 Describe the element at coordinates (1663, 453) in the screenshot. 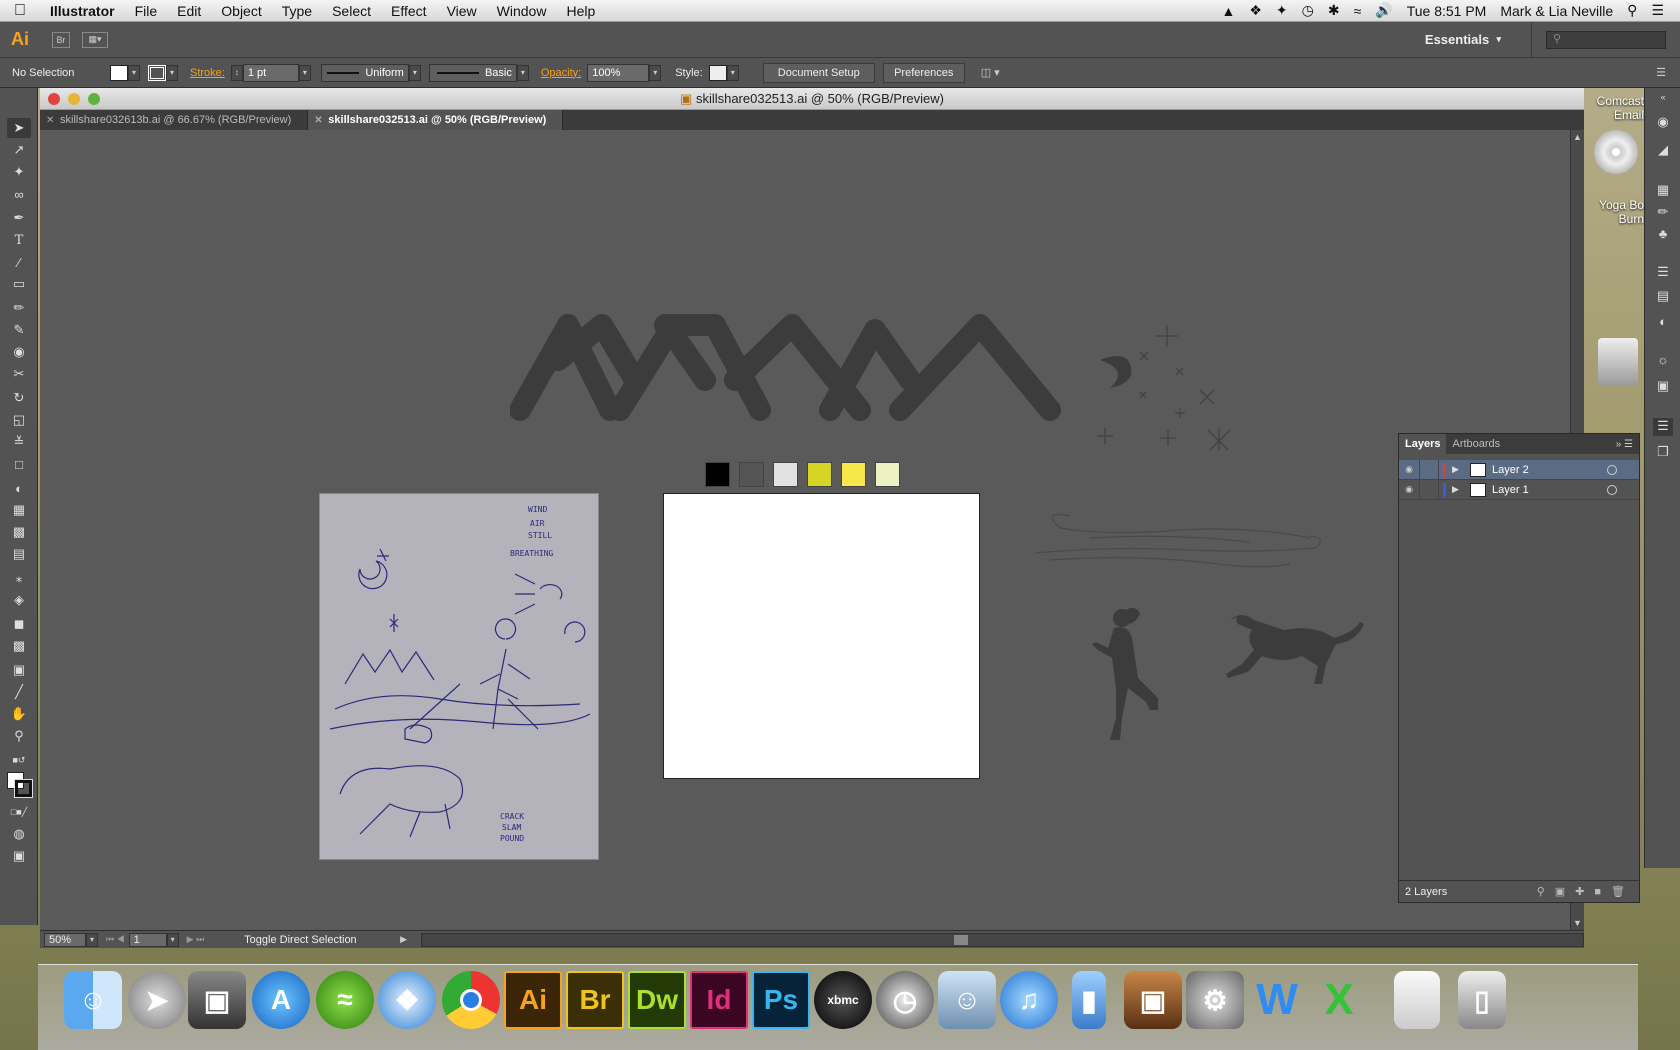

I see `artboards-panel-icon: ❐` at that location.